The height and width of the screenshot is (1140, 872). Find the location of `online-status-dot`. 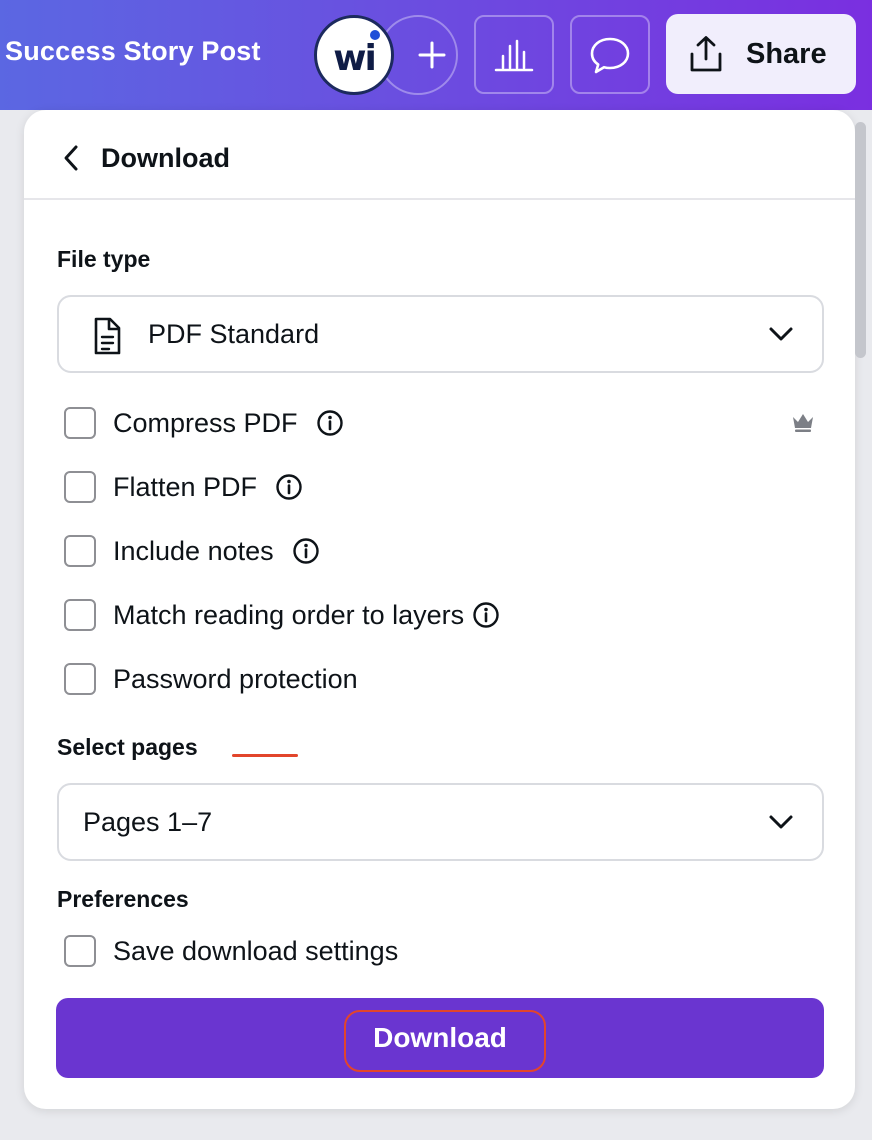

online-status-dot is located at coordinates (375, 35).